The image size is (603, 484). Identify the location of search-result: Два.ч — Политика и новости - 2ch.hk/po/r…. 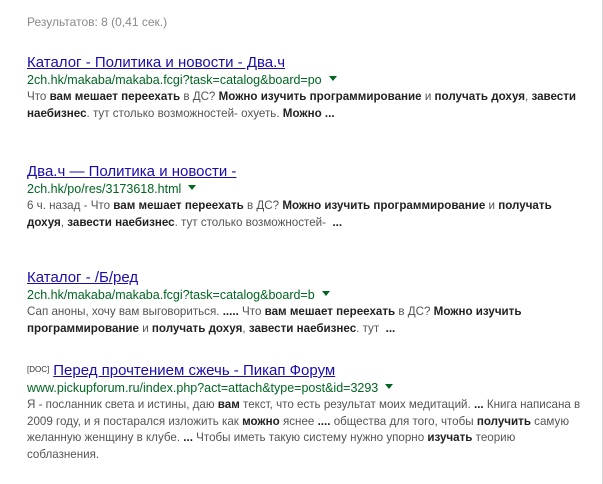
(307, 197).